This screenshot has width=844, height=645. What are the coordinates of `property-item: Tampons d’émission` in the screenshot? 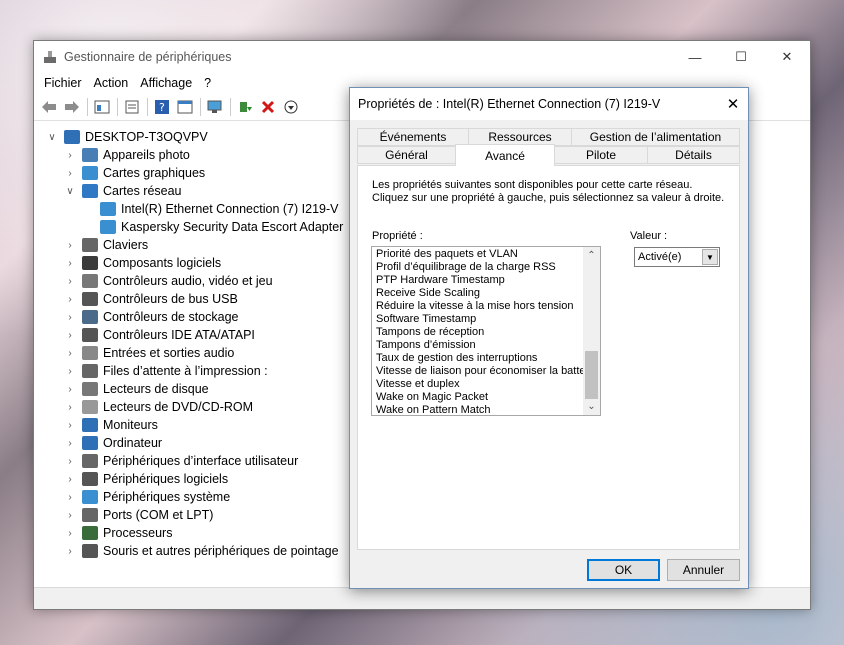 It's located at (426, 345).